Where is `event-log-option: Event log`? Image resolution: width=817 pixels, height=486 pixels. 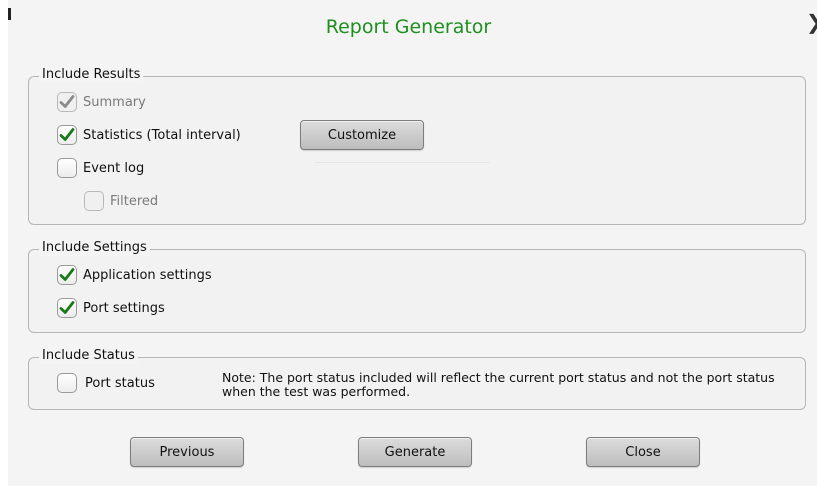 event-log-option: Event log is located at coordinates (100, 168).